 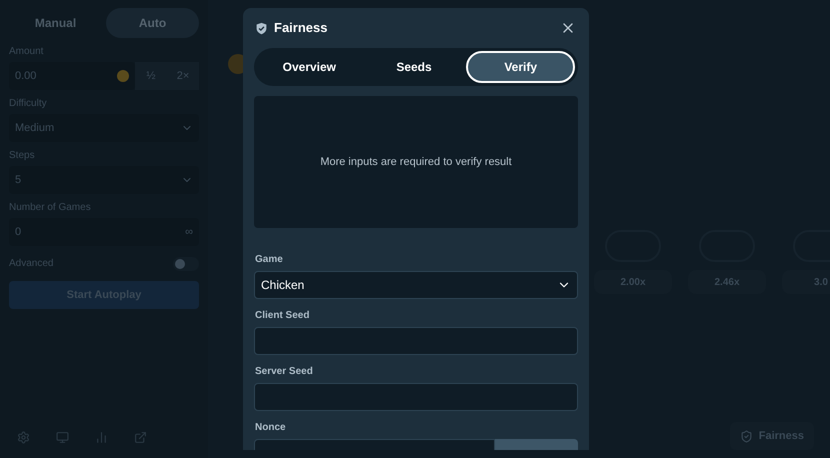 I want to click on popout-icon, so click(x=140, y=437).